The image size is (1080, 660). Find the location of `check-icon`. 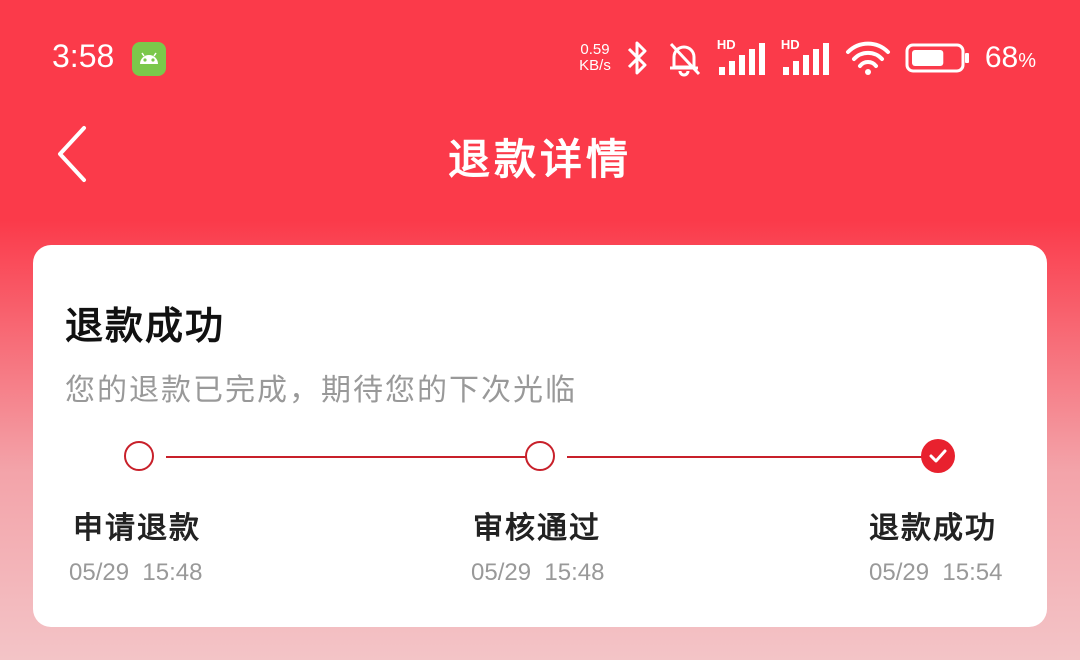

check-icon is located at coordinates (938, 456).